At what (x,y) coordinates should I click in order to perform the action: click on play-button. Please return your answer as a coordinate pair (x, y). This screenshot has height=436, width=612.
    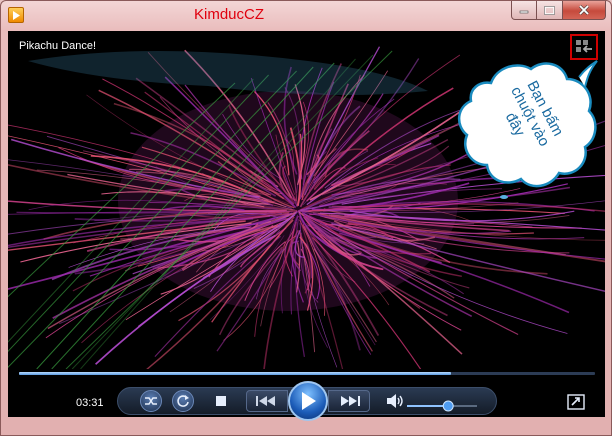
    Looking at the image, I should click on (308, 401).